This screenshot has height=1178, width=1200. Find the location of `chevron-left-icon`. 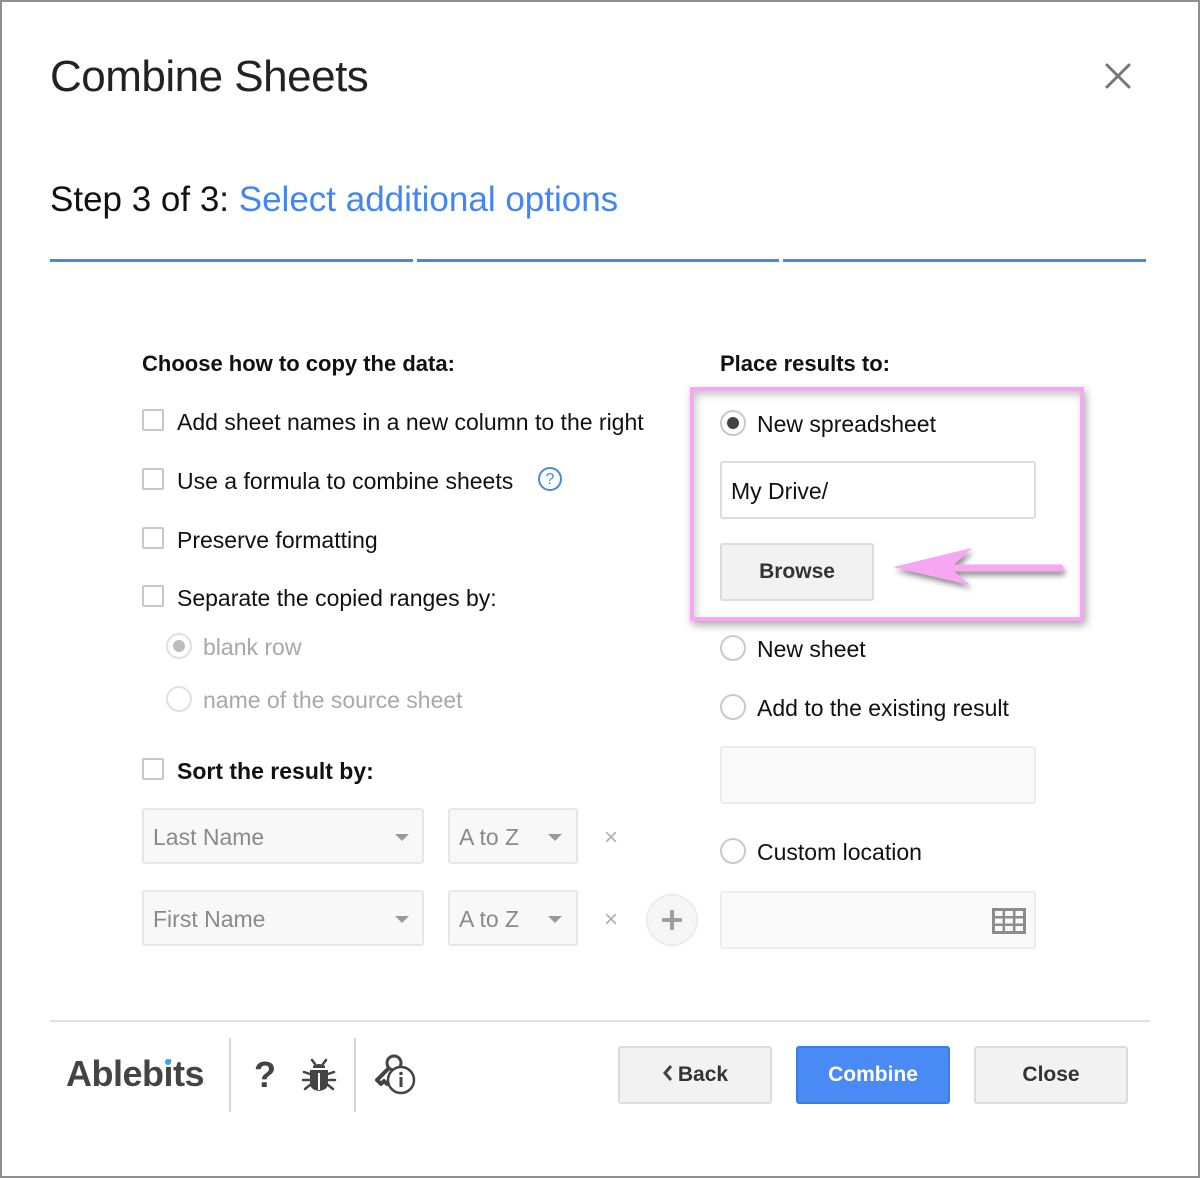

chevron-left-icon is located at coordinates (667, 1073).